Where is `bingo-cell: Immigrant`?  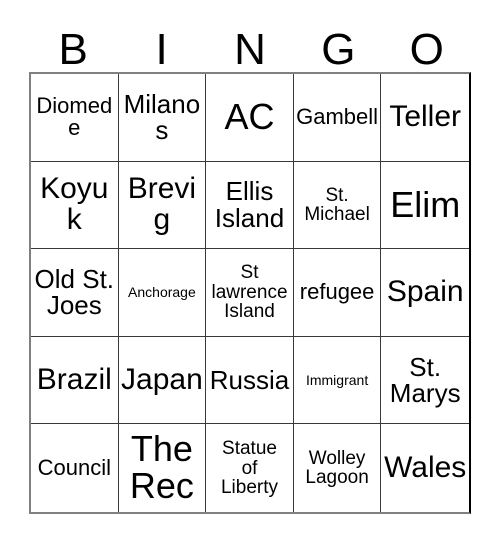 bingo-cell: Immigrant is located at coordinates (337, 380).